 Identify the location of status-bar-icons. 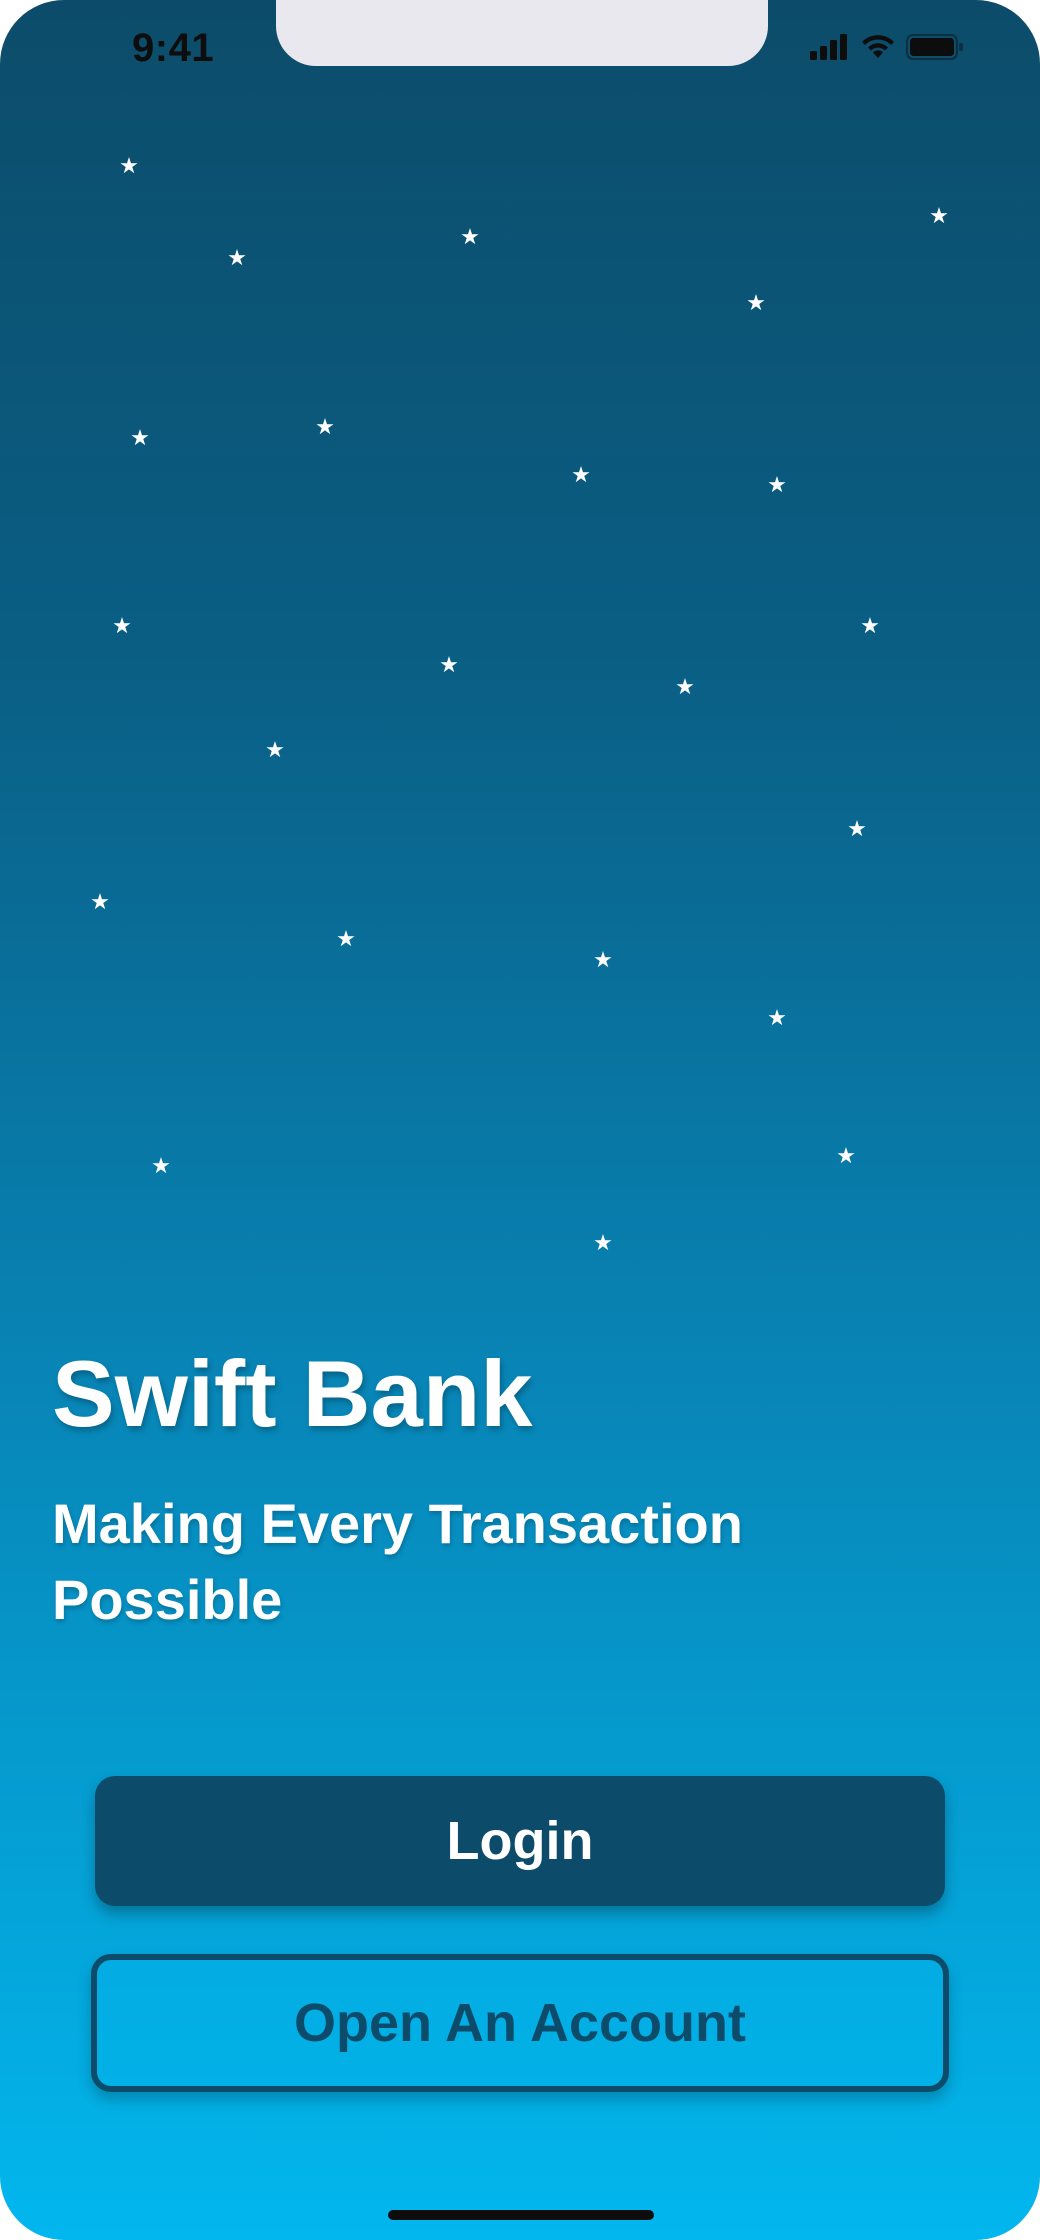
(887, 47).